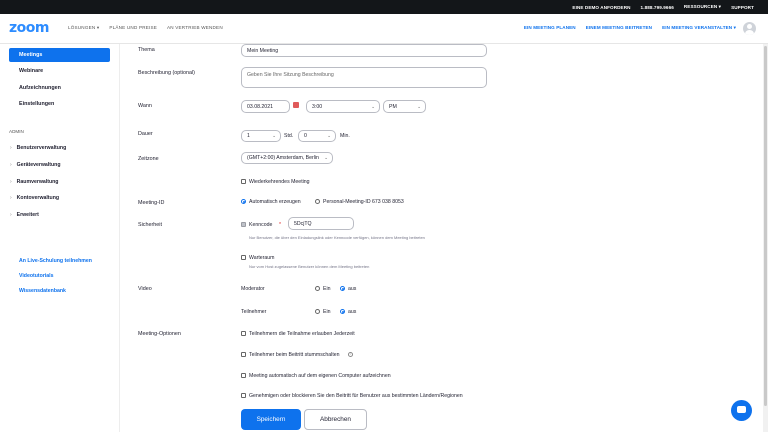  What do you see at coordinates (317, 311) in the screenshot?
I see `participant-video-on-radio` at bounding box center [317, 311].